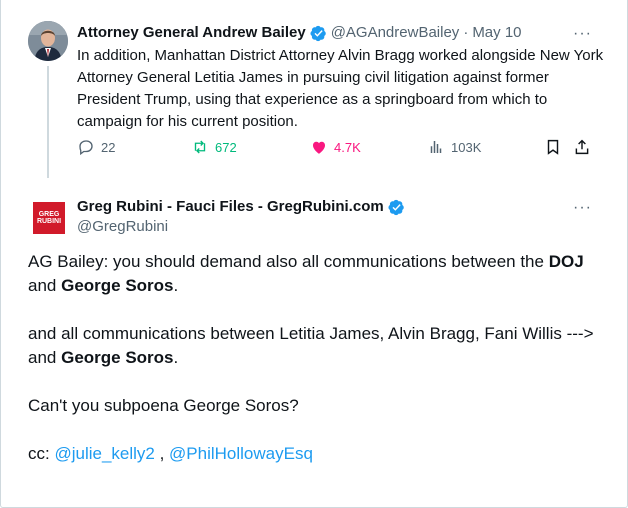 The image size is (628, 508). I want to click on like-button: 4.7K, so click(335, 147).